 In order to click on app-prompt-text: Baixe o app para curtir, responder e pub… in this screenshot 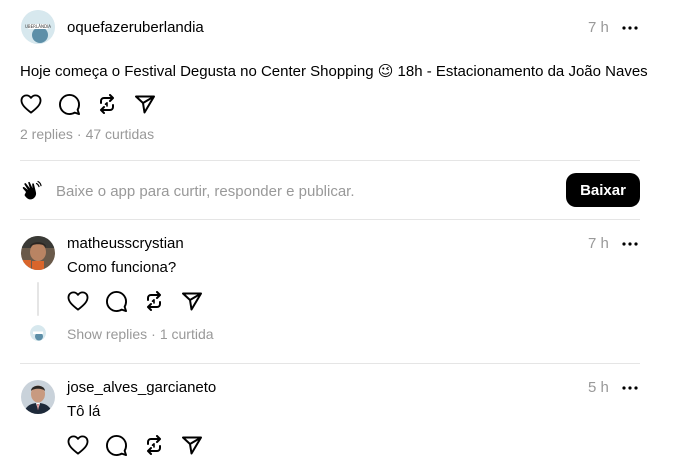, I will do `click(205, 191)`.